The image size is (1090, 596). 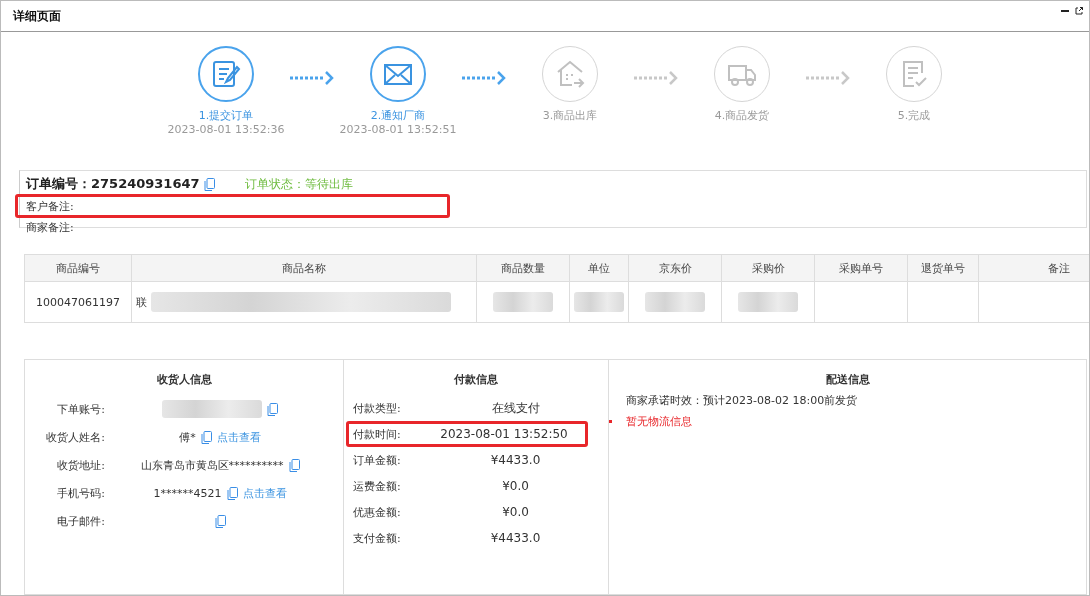 I want to click on cell-text: 联, so click(x=141, y=302).